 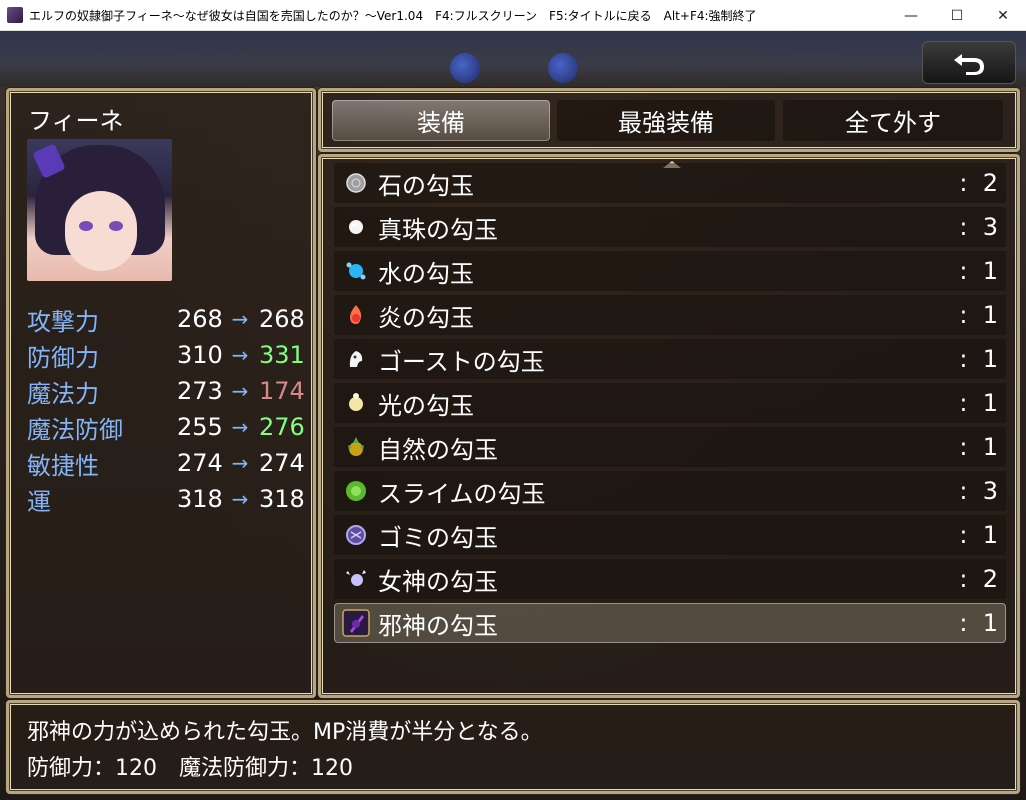 What do you see at coordinates (200, 499) in the screenshot?
I see `stat-current: 318` at bounding box center [200, 499].